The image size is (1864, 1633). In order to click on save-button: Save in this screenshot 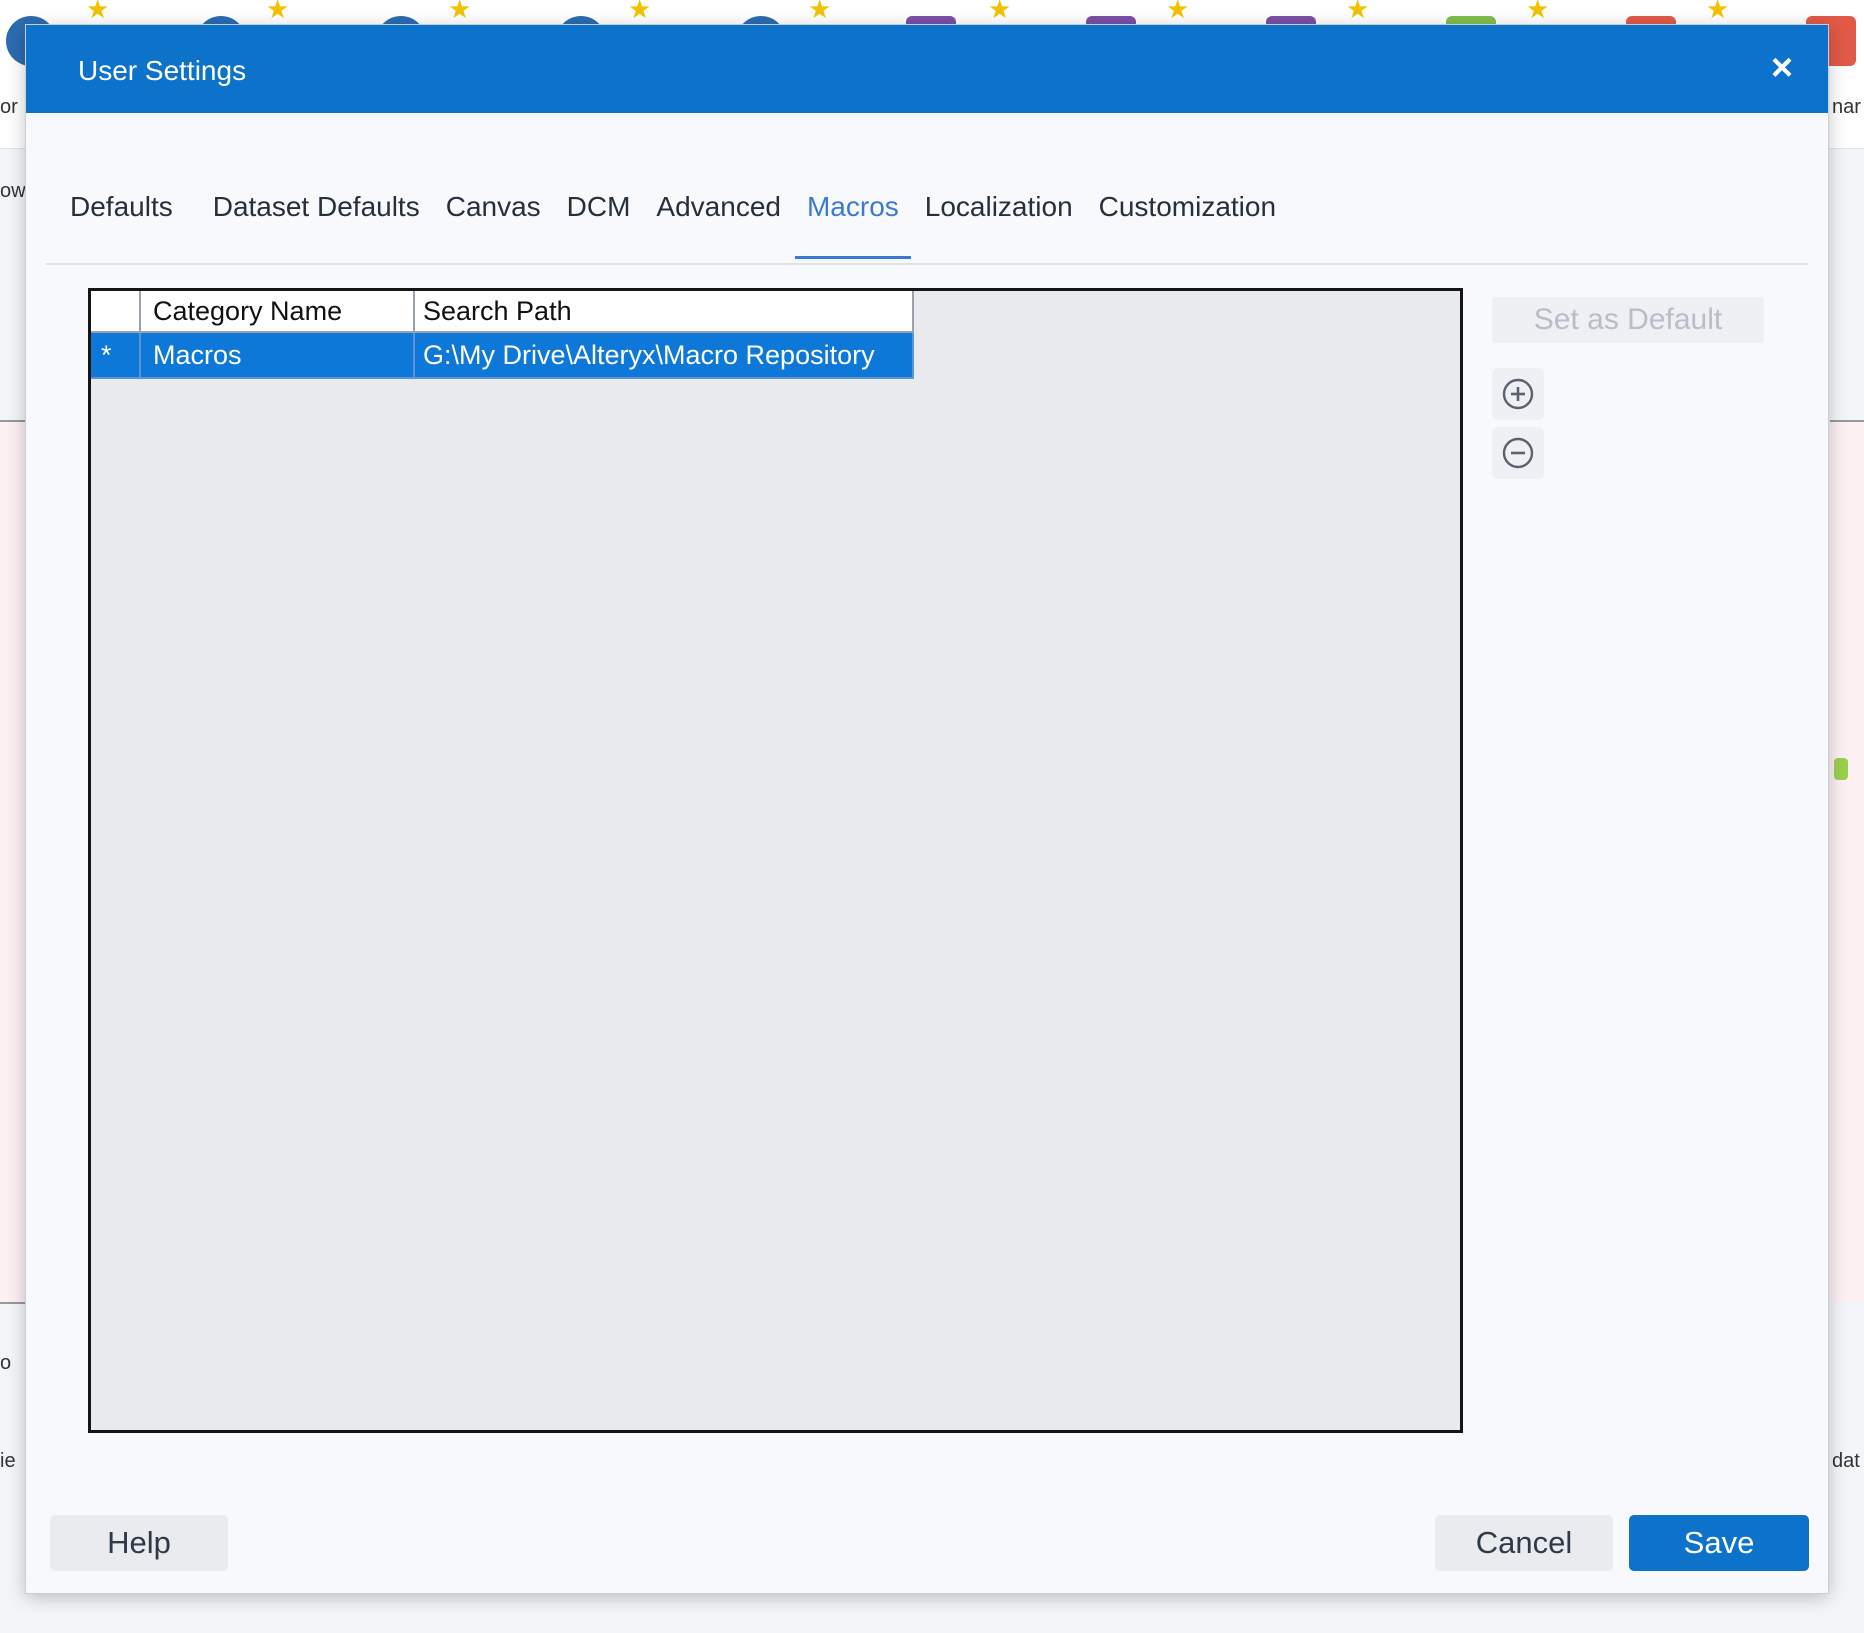, I will do `click(1719, 1543)`.